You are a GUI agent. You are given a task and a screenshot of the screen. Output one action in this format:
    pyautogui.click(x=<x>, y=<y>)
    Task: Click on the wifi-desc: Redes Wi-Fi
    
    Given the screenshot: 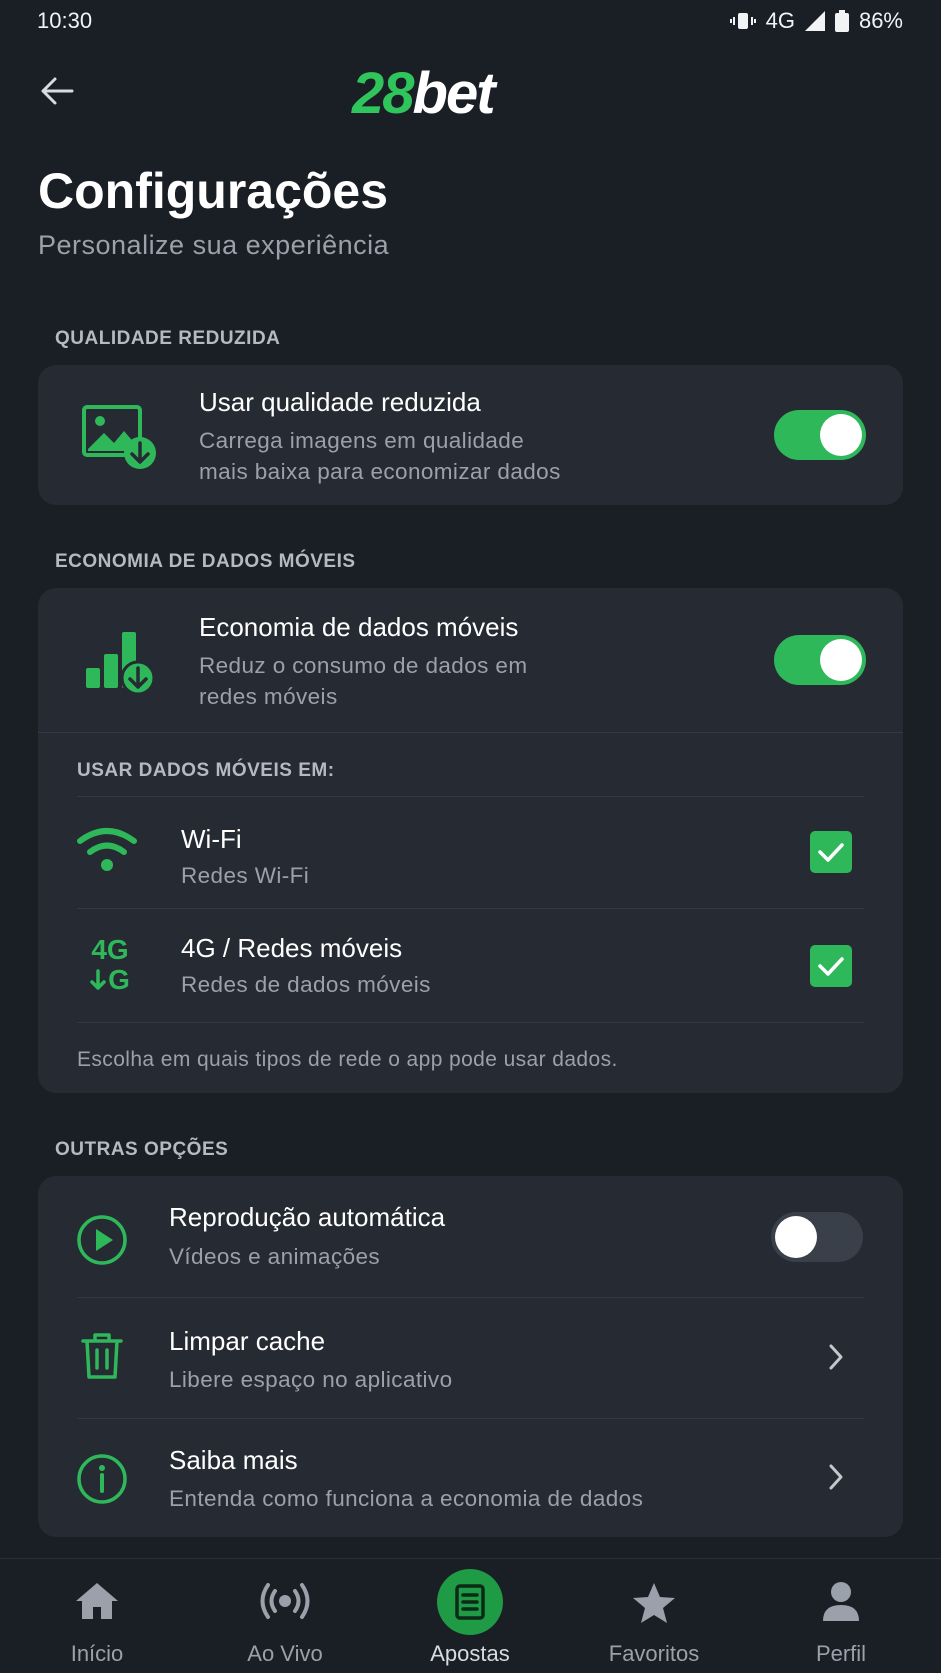 What is the action you would take?
    pyautogui.click(x=245, y=875)
    